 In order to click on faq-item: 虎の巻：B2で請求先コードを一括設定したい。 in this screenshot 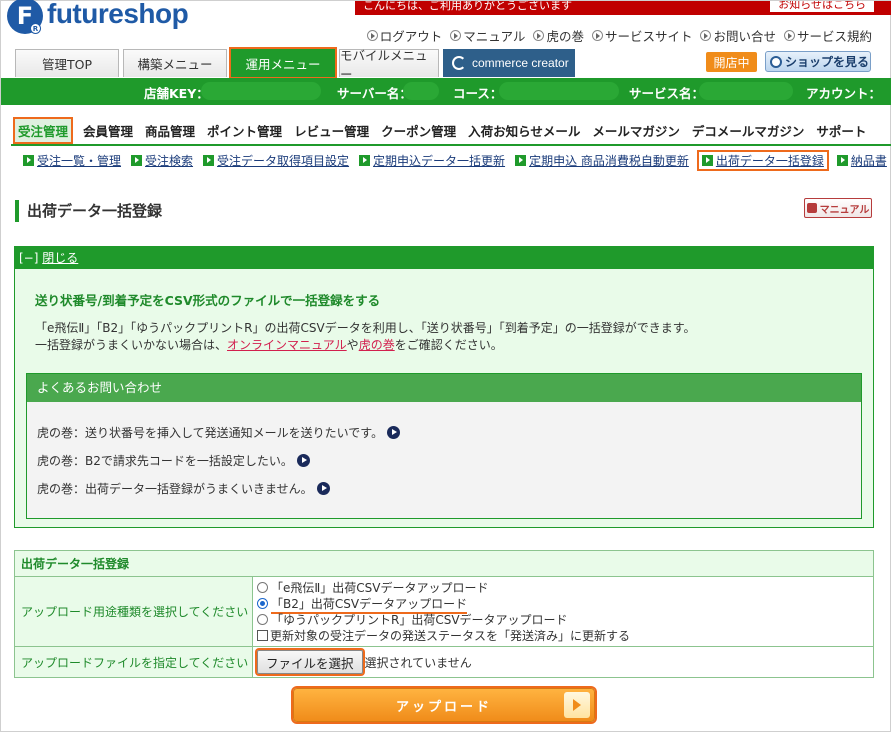, I will do `click(173, 460)`.